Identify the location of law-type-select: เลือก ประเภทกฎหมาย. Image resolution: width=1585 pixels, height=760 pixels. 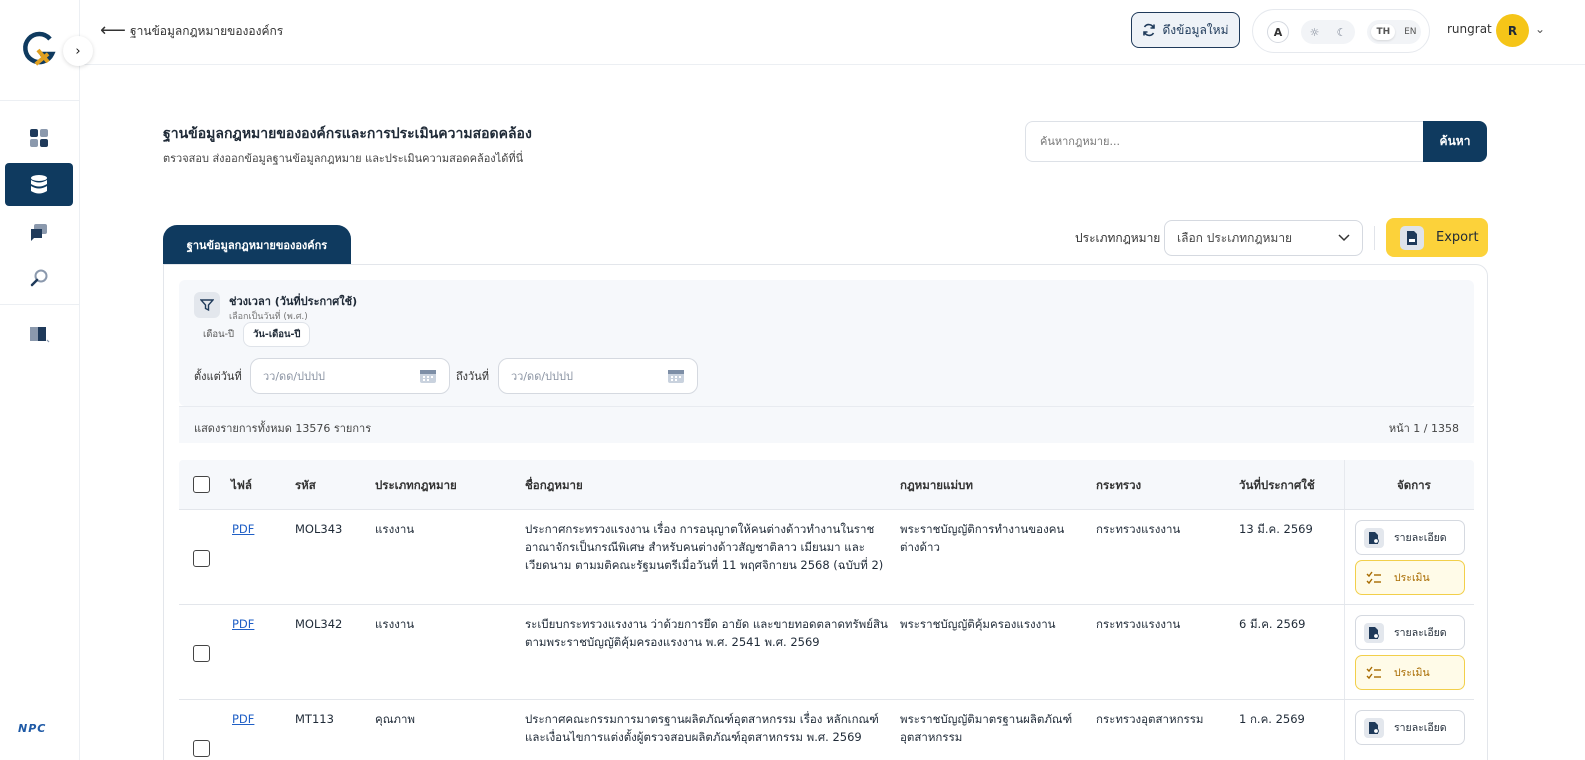
(1263, 238).